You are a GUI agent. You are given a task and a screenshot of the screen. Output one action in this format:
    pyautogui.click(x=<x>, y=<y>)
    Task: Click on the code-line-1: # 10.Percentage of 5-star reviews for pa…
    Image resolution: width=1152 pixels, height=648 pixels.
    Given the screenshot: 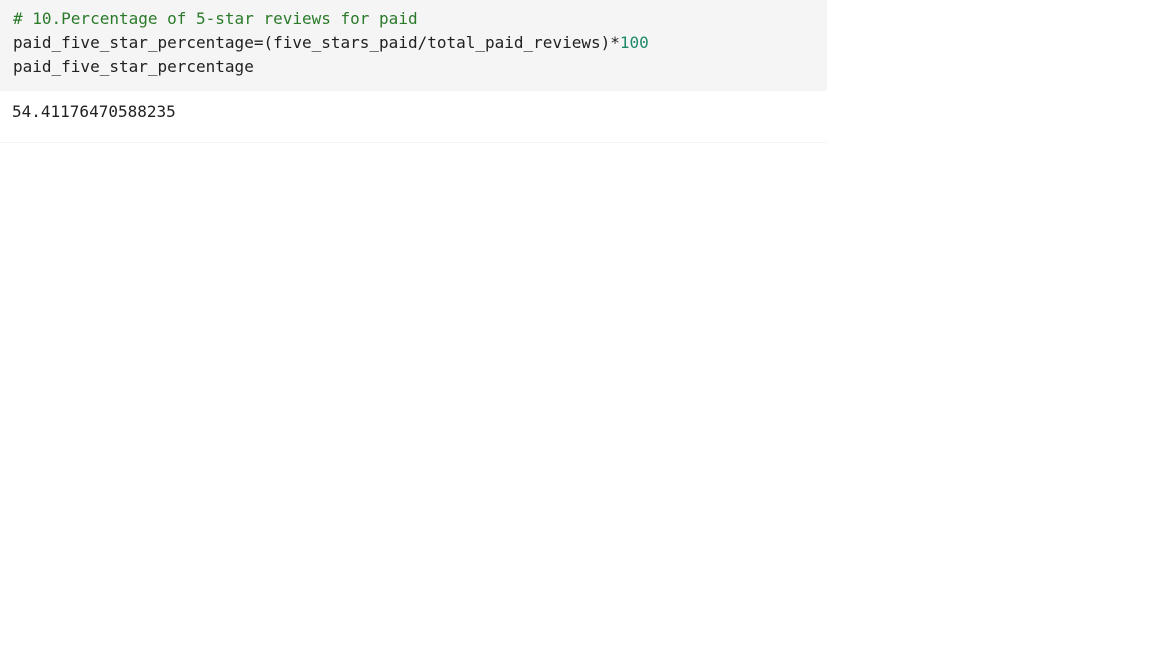 What is the action you would take?
    pyautogui.click(x=413, y=19)
    